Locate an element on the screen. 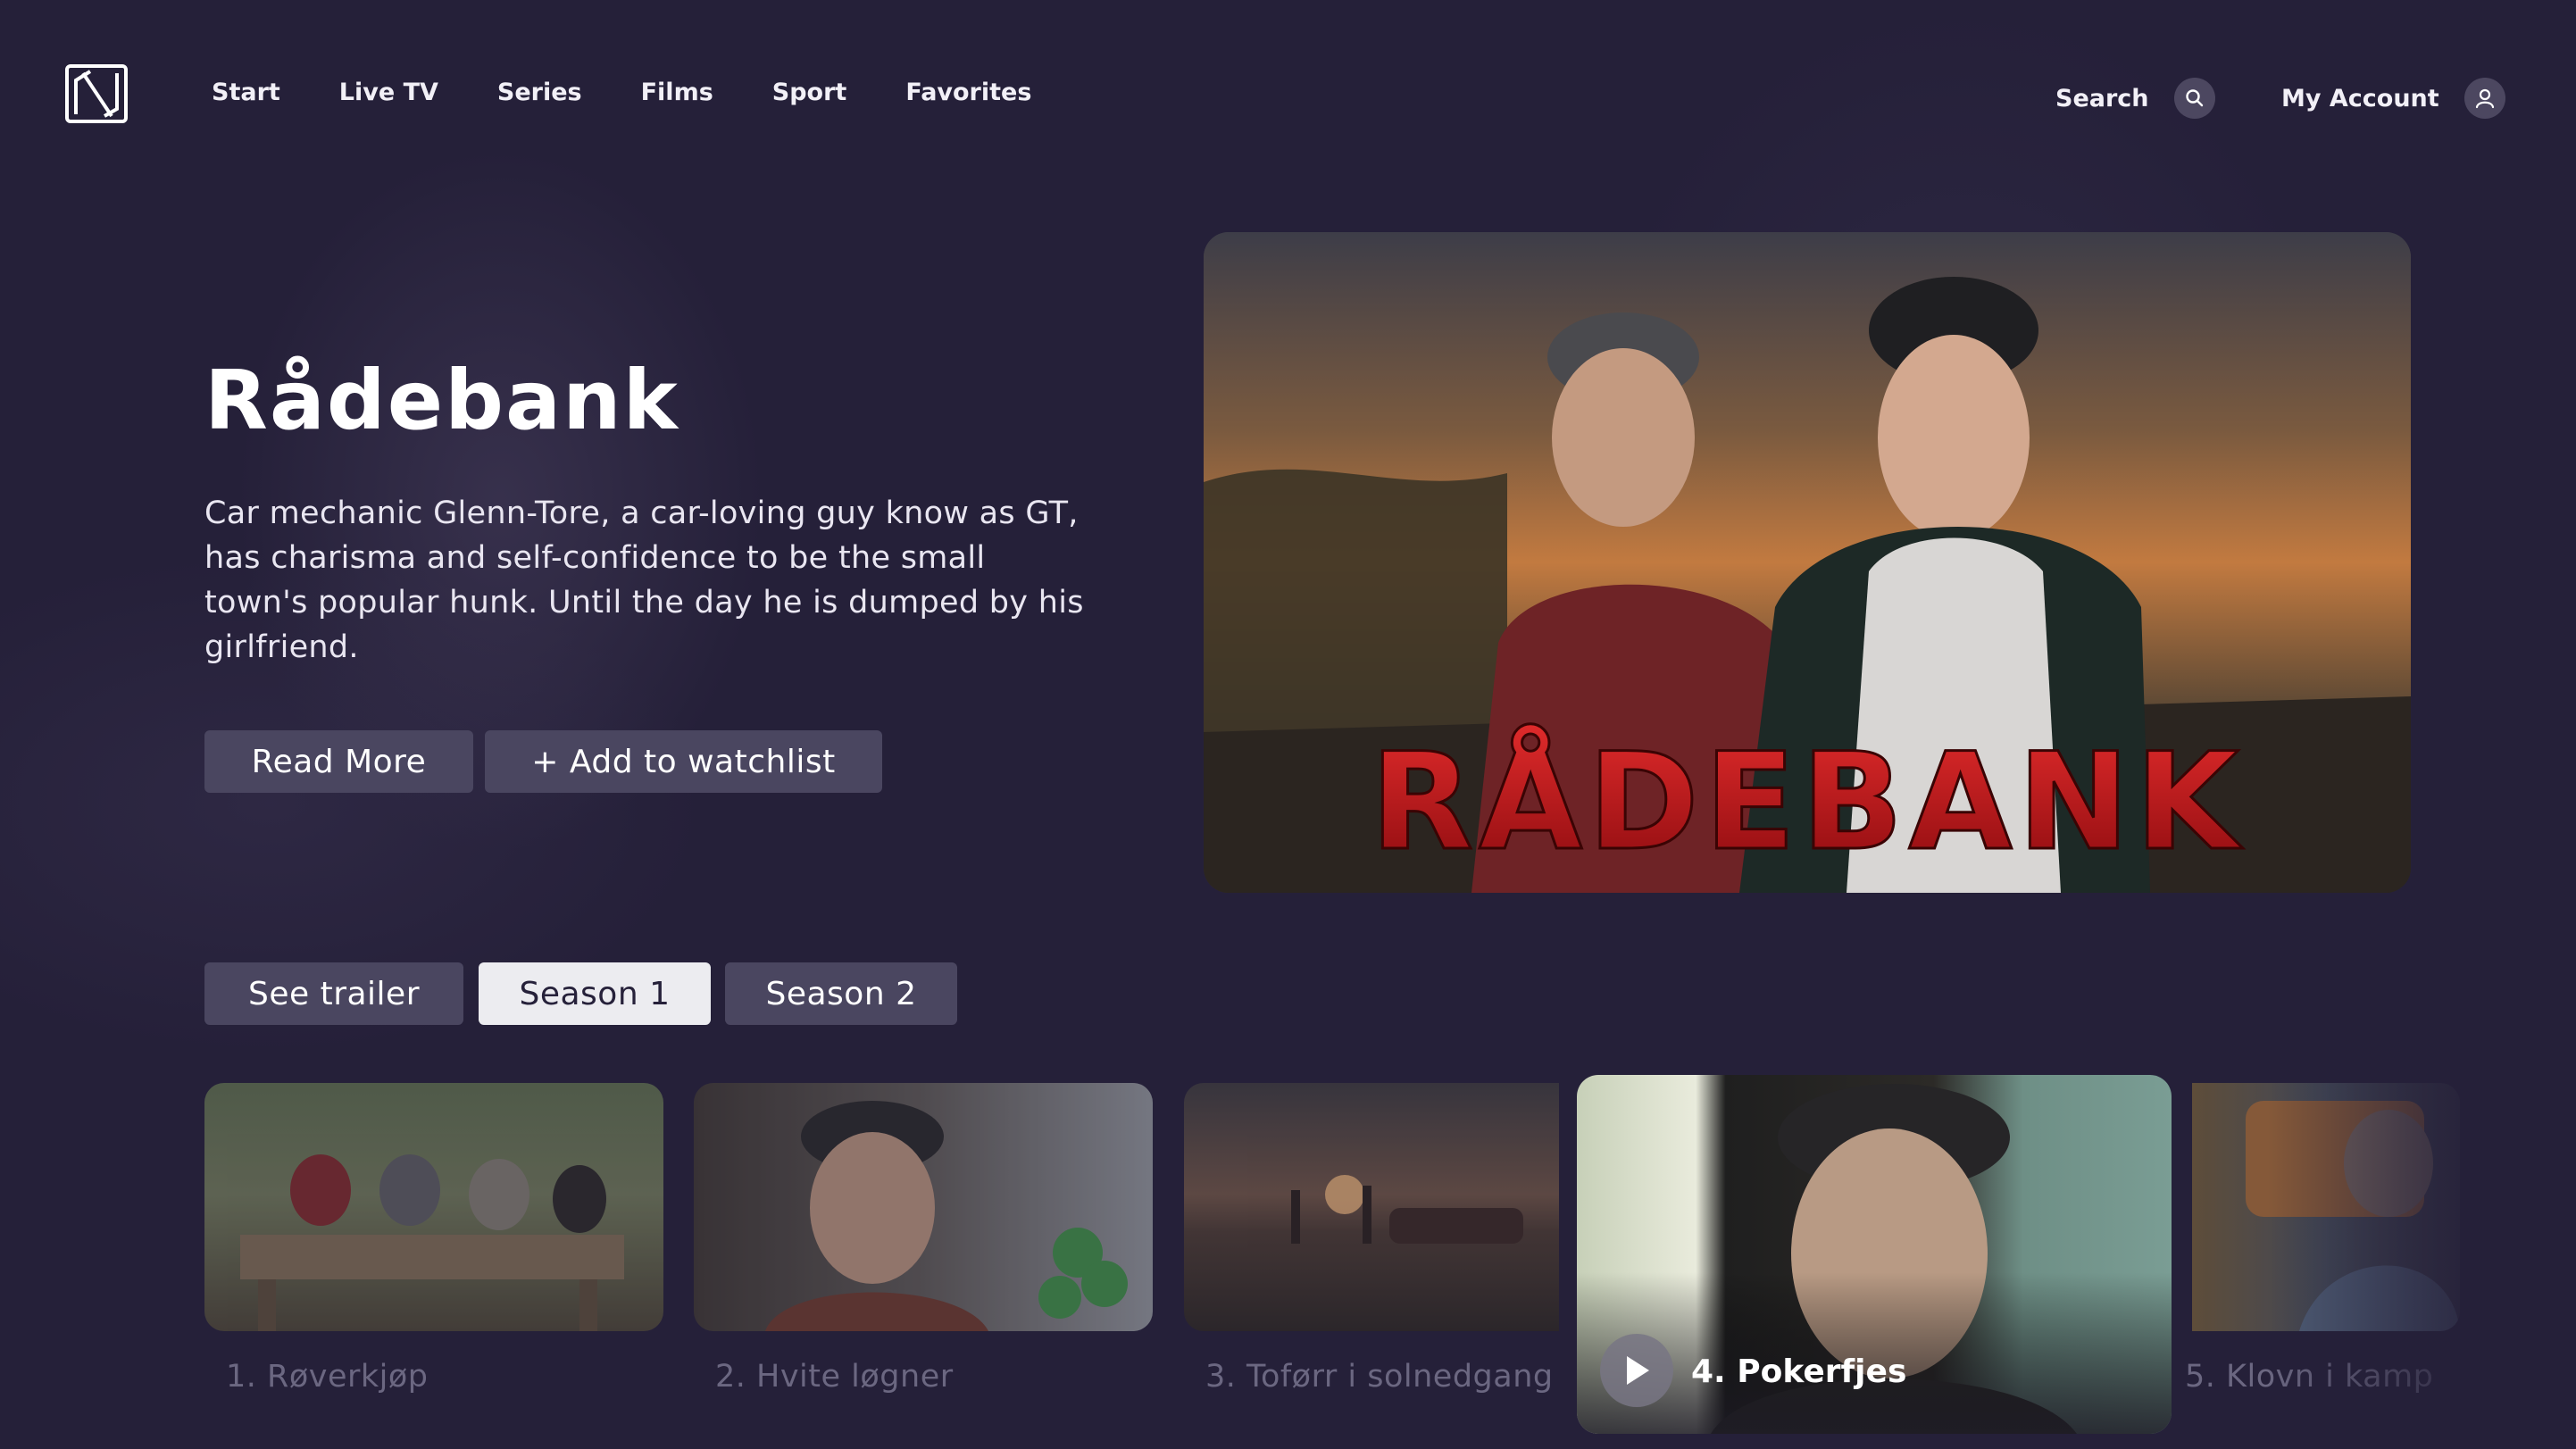  nav-favorites: Favorites is located at coordinates (968, 92).